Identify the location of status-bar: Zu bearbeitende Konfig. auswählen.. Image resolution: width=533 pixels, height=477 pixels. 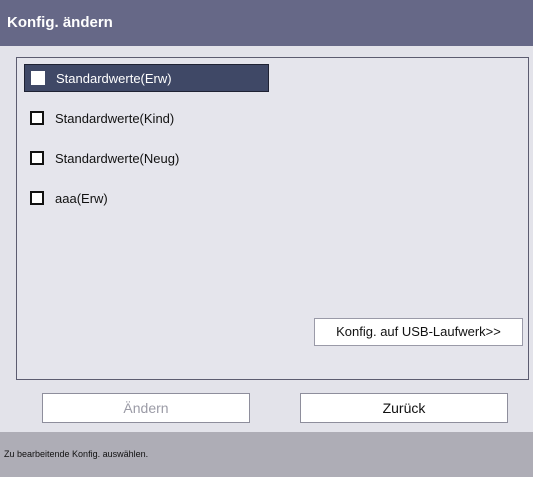
(266, 454).